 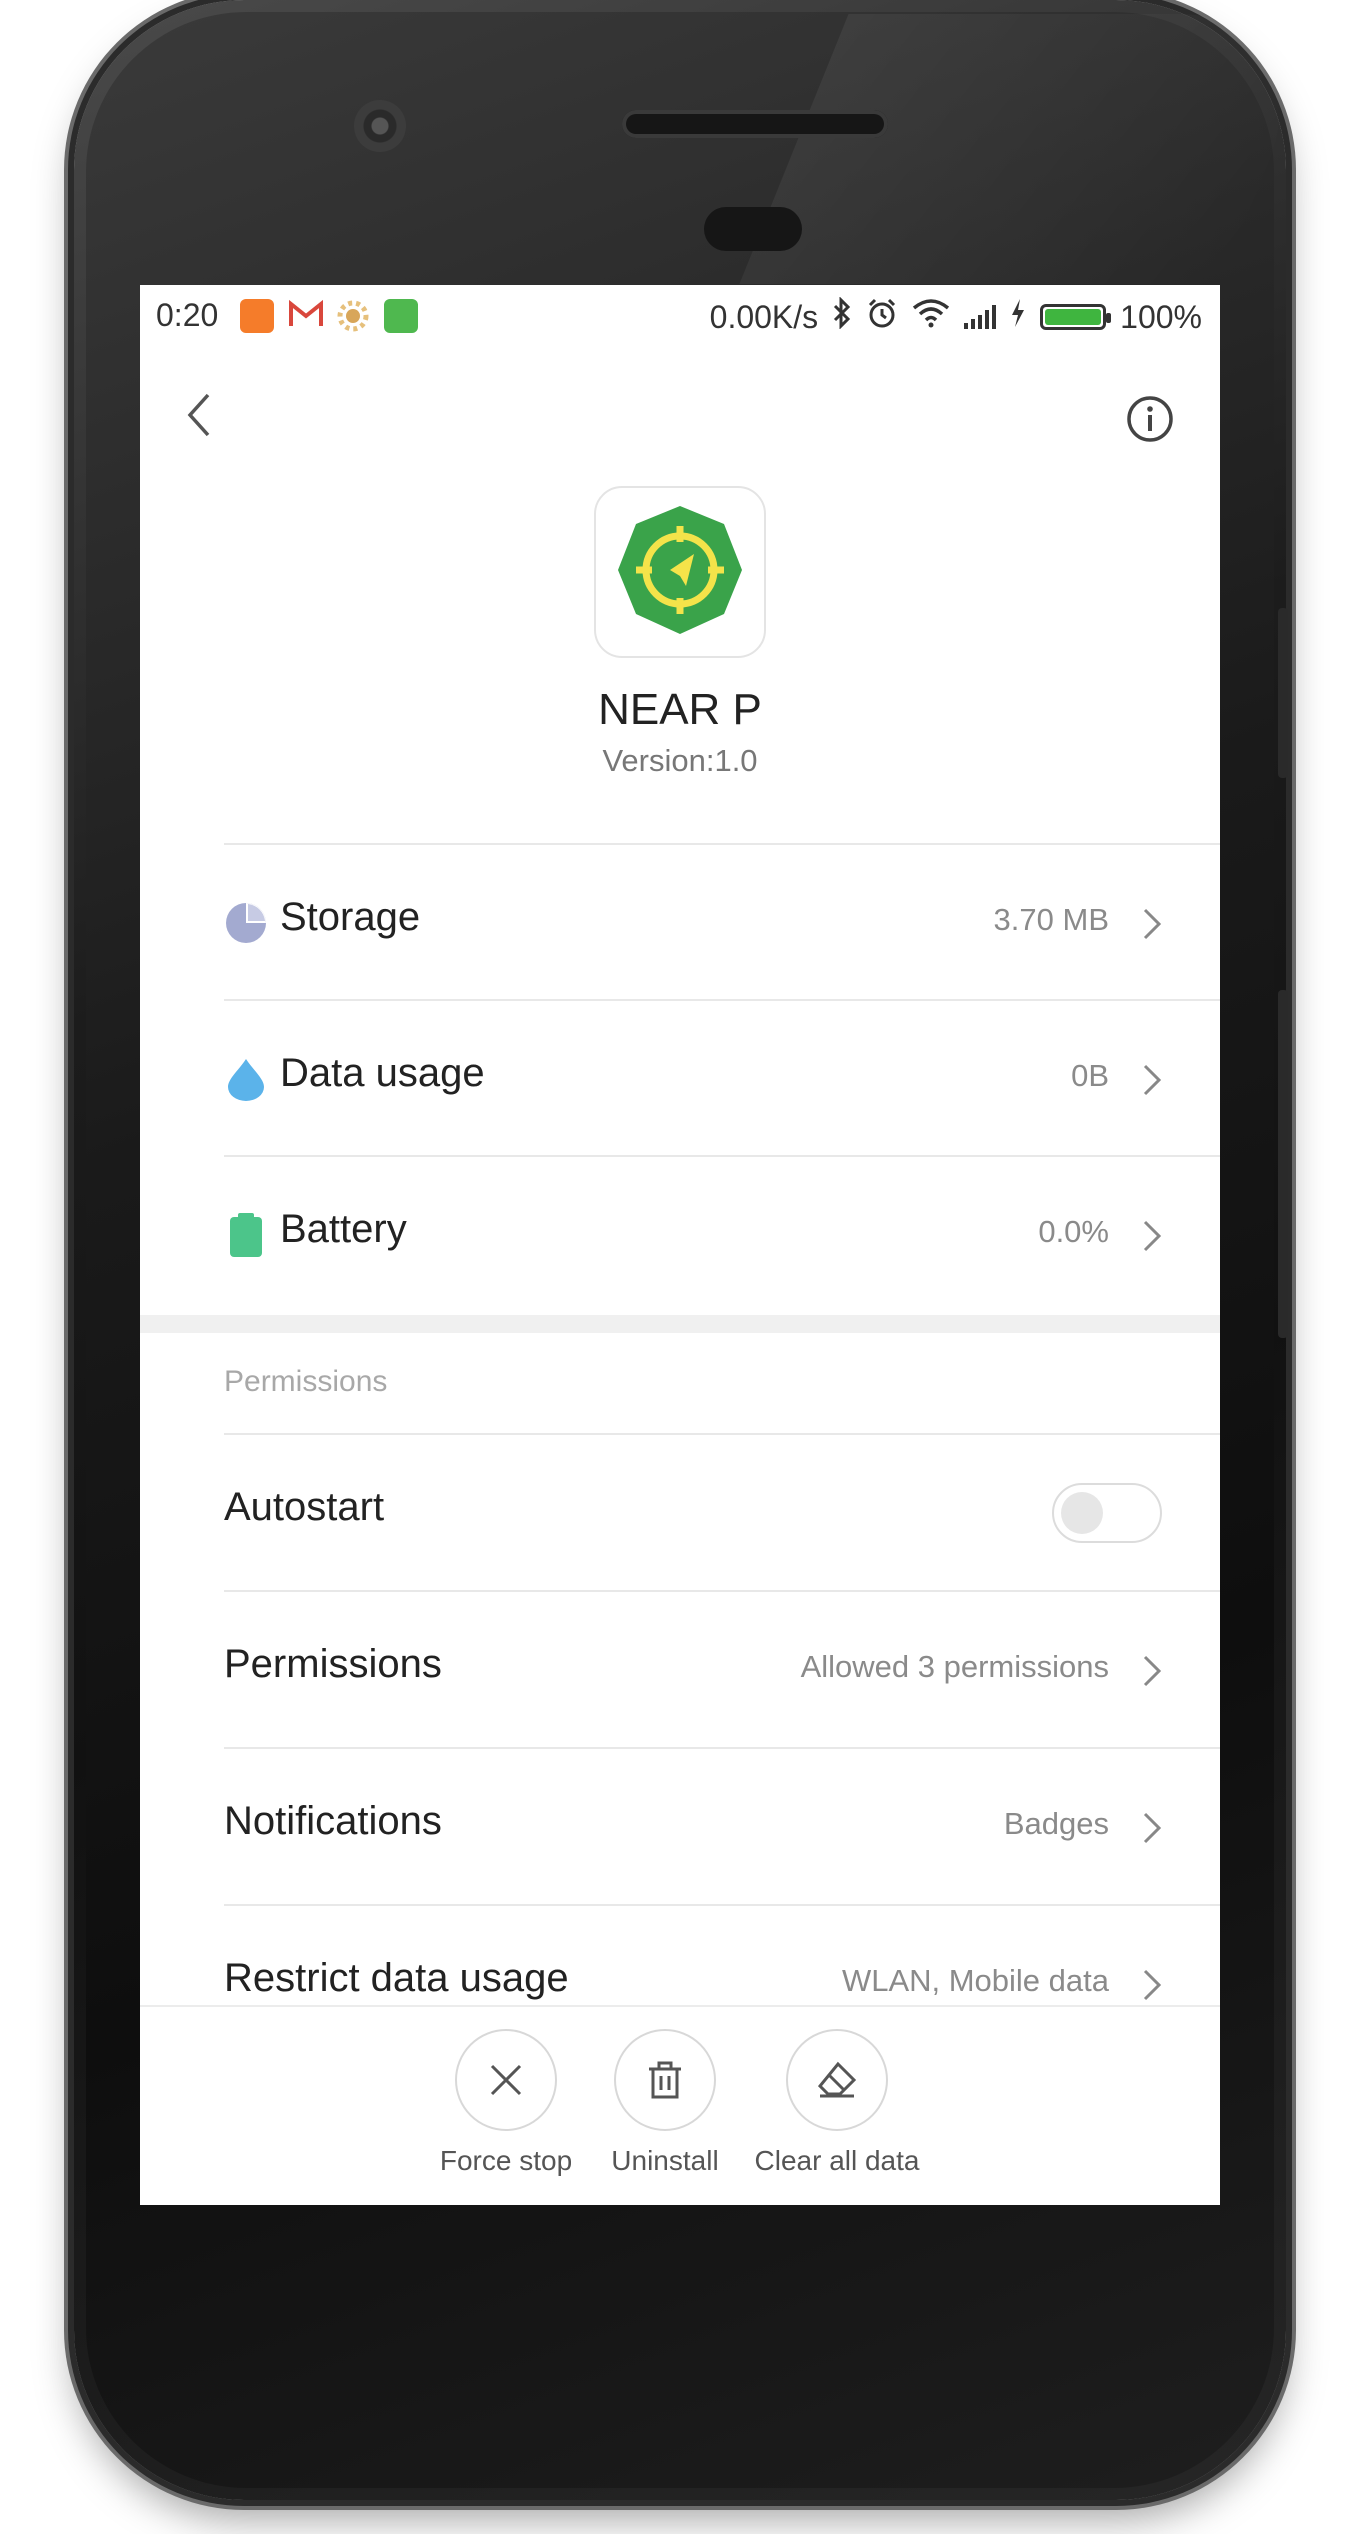 What do you see at coordinates (380, 126) in the screenshot?
I see `front-camera` at bounding box center [380, 126].